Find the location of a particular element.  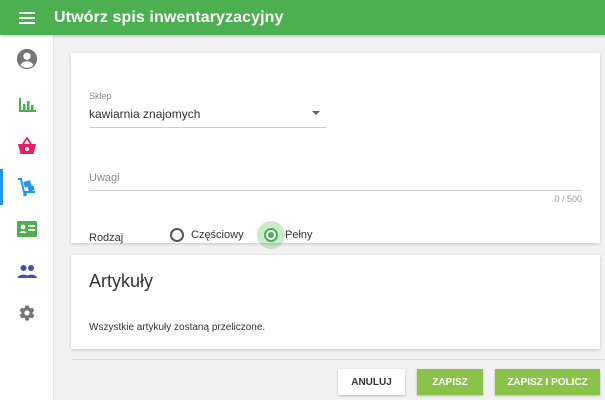

top-app-bar: Utwórz spis inwentaryzacyjny is located at coordinates (302, 17).